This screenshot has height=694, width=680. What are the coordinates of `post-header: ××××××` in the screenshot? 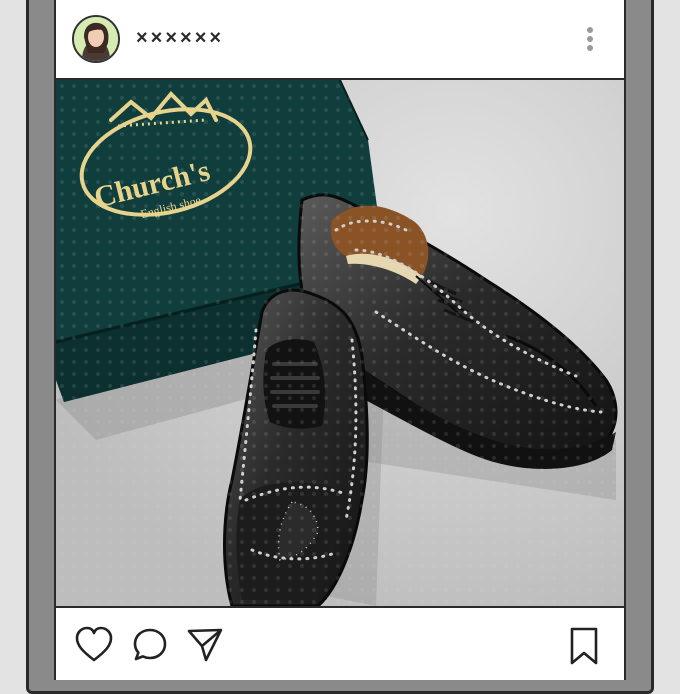 It's located at (340, 39).